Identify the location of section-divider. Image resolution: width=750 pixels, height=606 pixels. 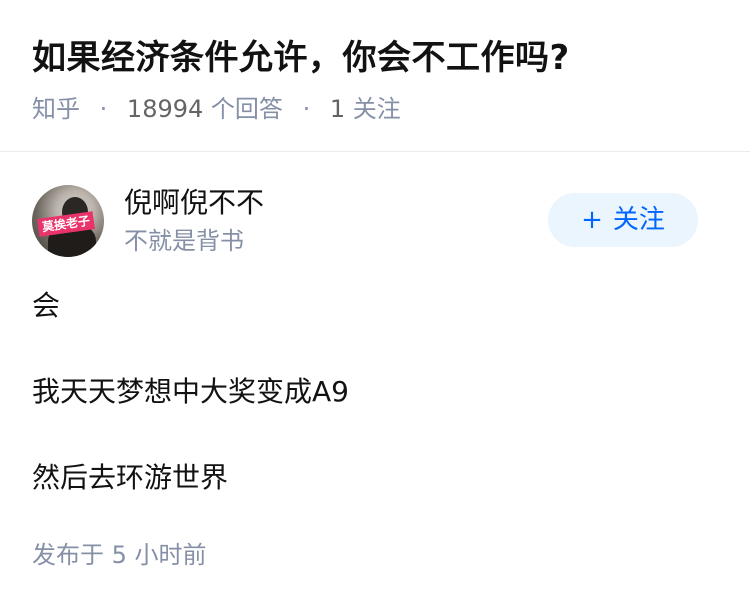
(375, 151).